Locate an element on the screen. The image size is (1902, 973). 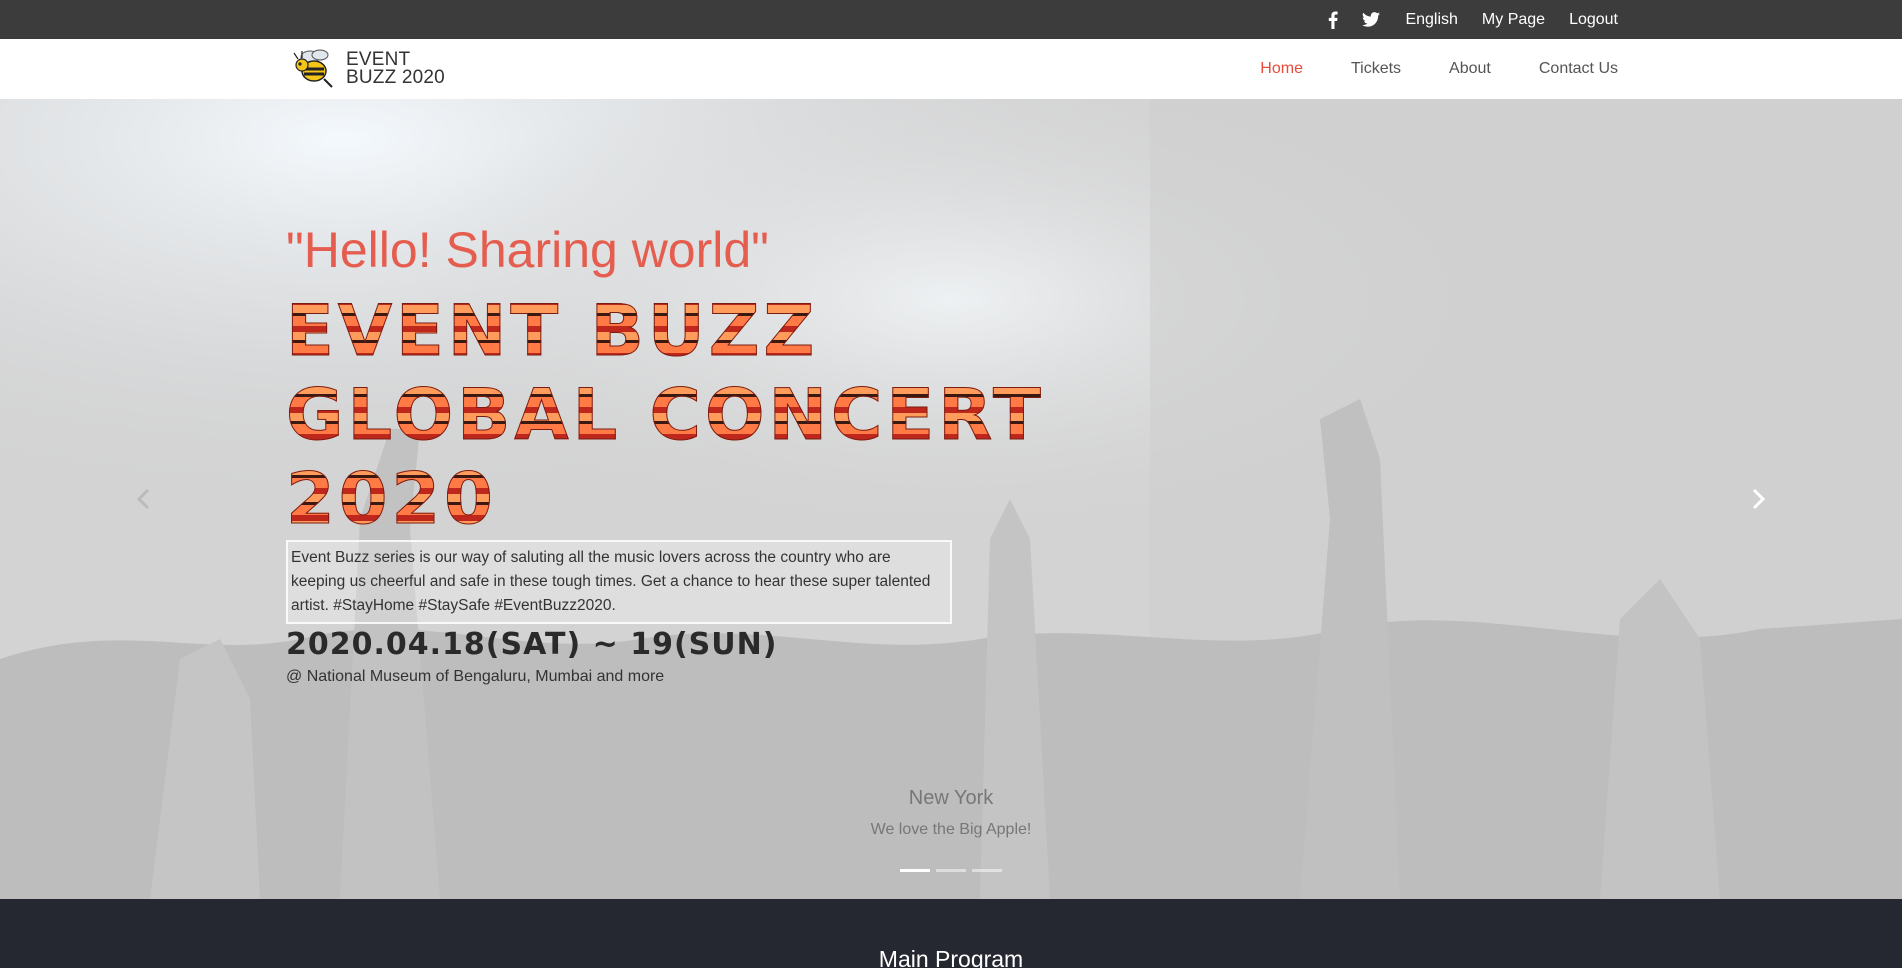
twitter-icon is located at coordinates (1371, 20).